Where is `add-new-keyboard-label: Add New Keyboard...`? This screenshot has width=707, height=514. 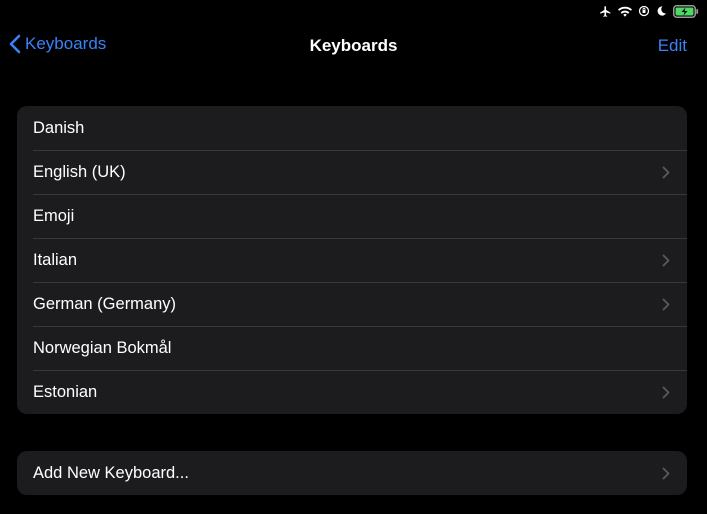
add-new-keyboard-label: Add New Keyboard... is located at coordinates (111, 472).